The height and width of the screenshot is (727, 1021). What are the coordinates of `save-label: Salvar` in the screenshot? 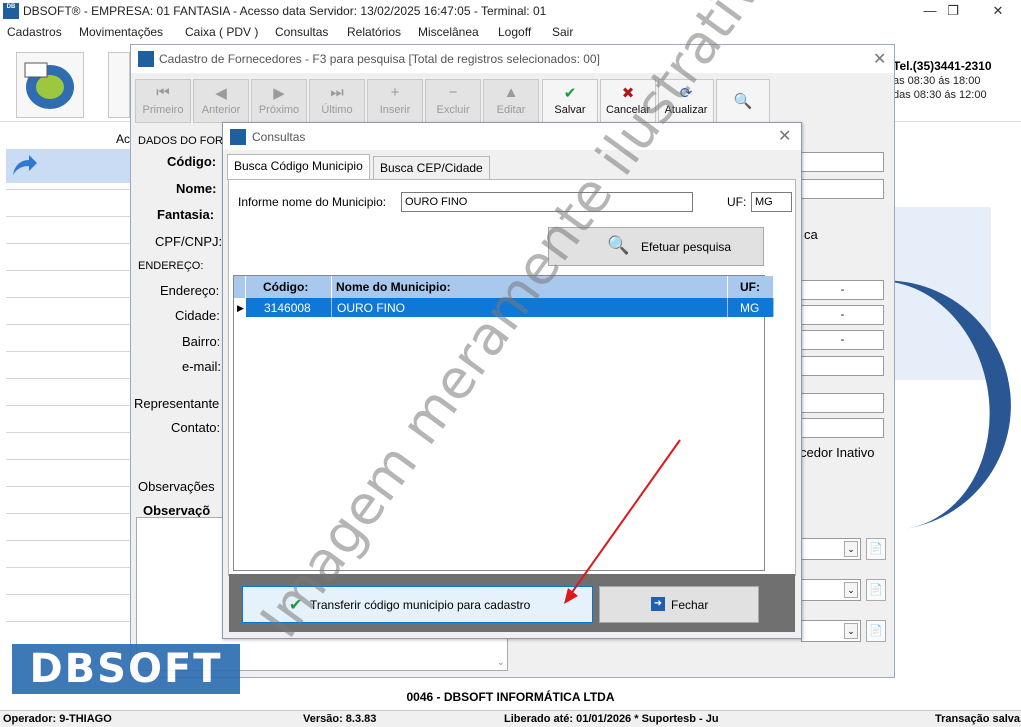 It's located at (570, 110).